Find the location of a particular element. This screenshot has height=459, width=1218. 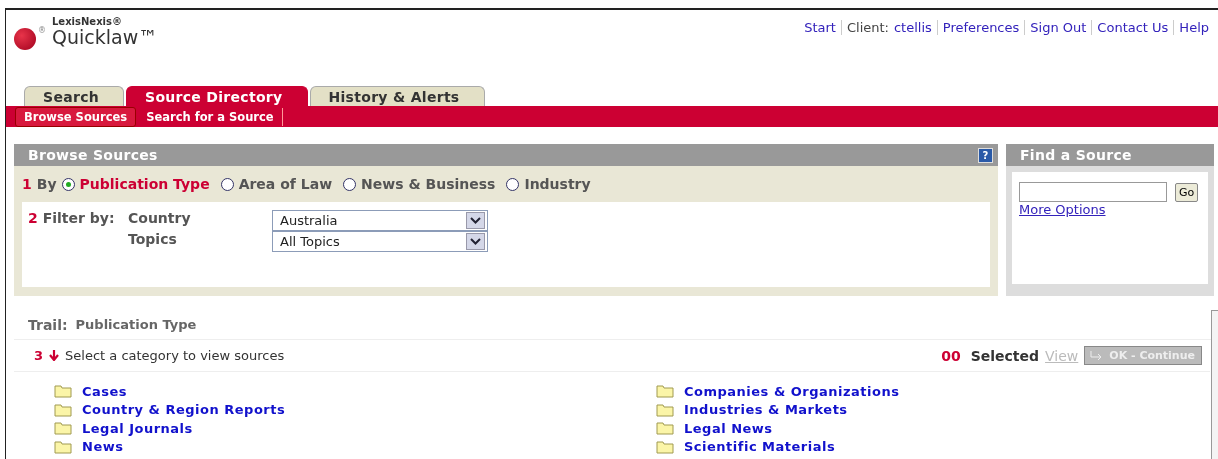

step-number: 1 is located at coordinates (27, 184).